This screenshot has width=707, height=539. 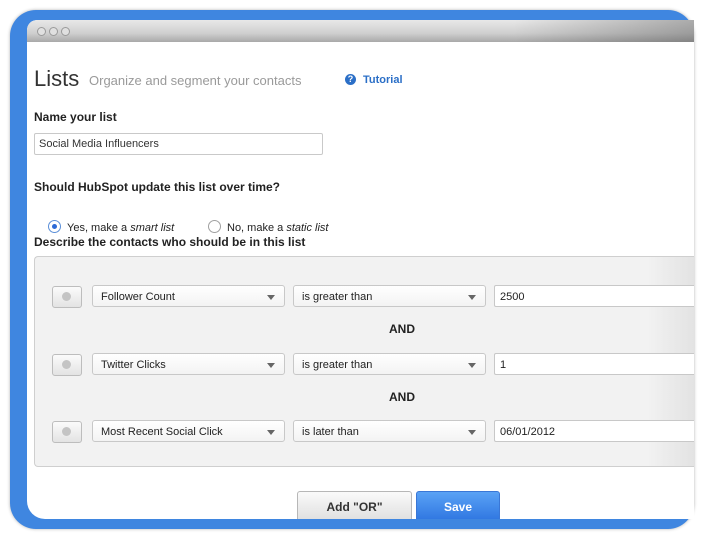 I want to click on property-select: Most Recent Social Click, so click(x=188, y=431).